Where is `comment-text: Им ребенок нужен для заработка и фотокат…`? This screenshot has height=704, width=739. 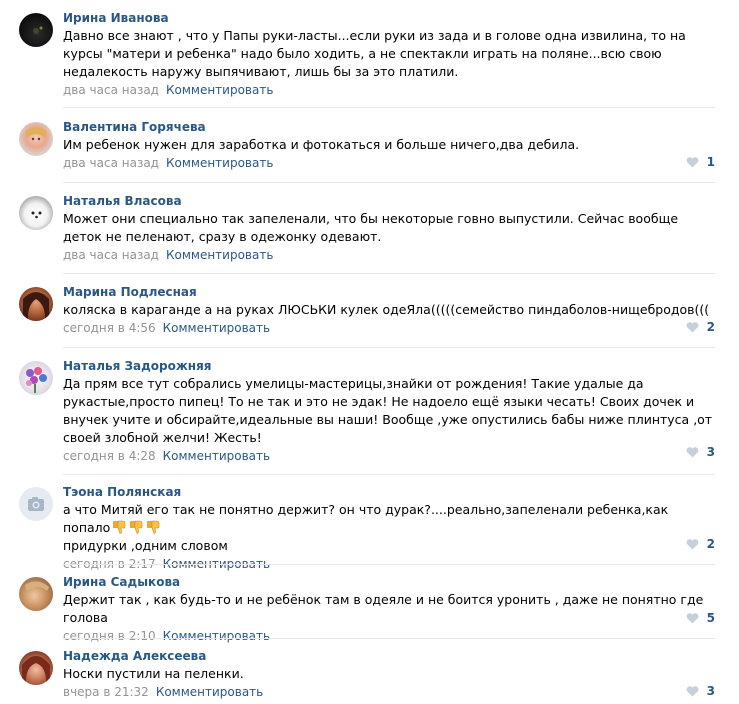 comment-text: Им ребенок нужен для заработка и фотокат… is located at coordinates (321, 144).